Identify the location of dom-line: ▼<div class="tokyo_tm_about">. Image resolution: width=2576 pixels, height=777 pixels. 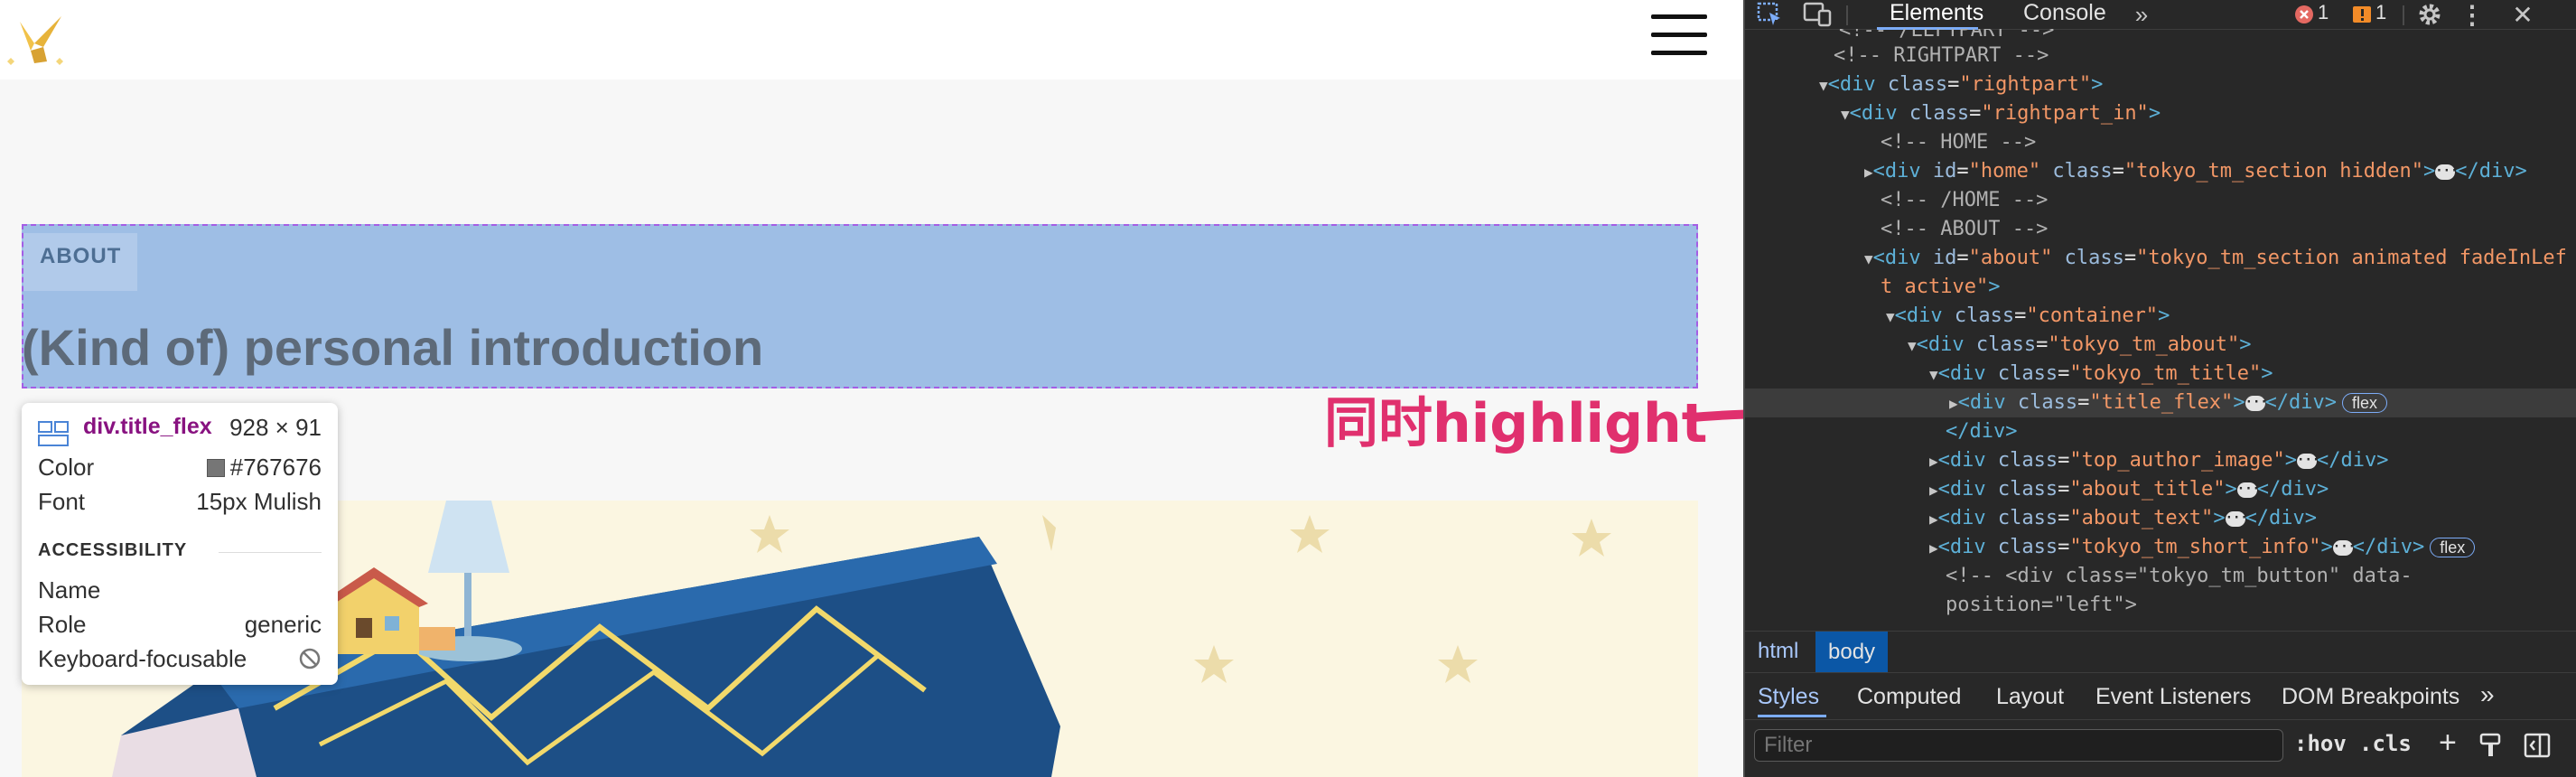
(2160, 346).